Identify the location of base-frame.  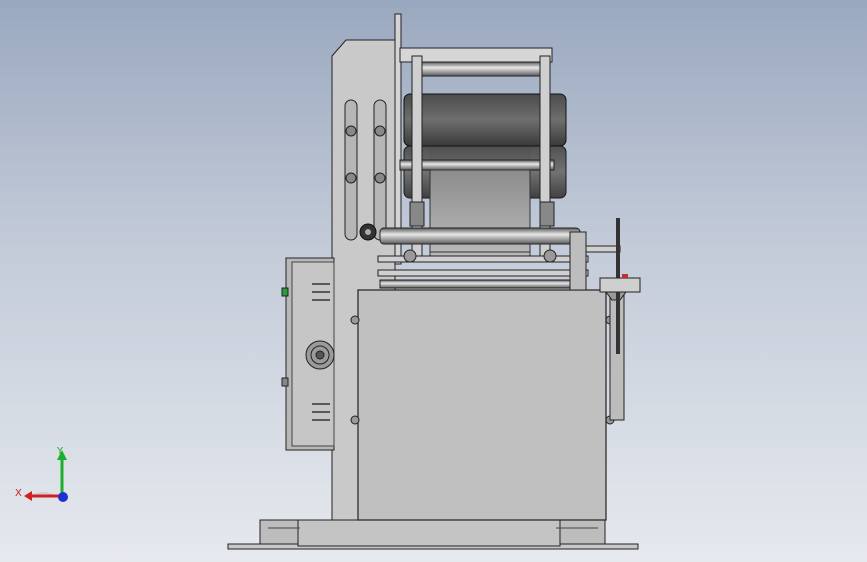
(433, 534).